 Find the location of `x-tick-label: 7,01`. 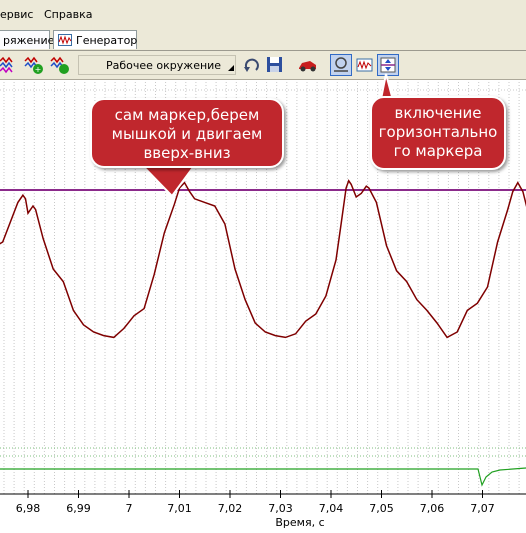

x-tick-label: 7,01 is located at coordinates (179, 508).